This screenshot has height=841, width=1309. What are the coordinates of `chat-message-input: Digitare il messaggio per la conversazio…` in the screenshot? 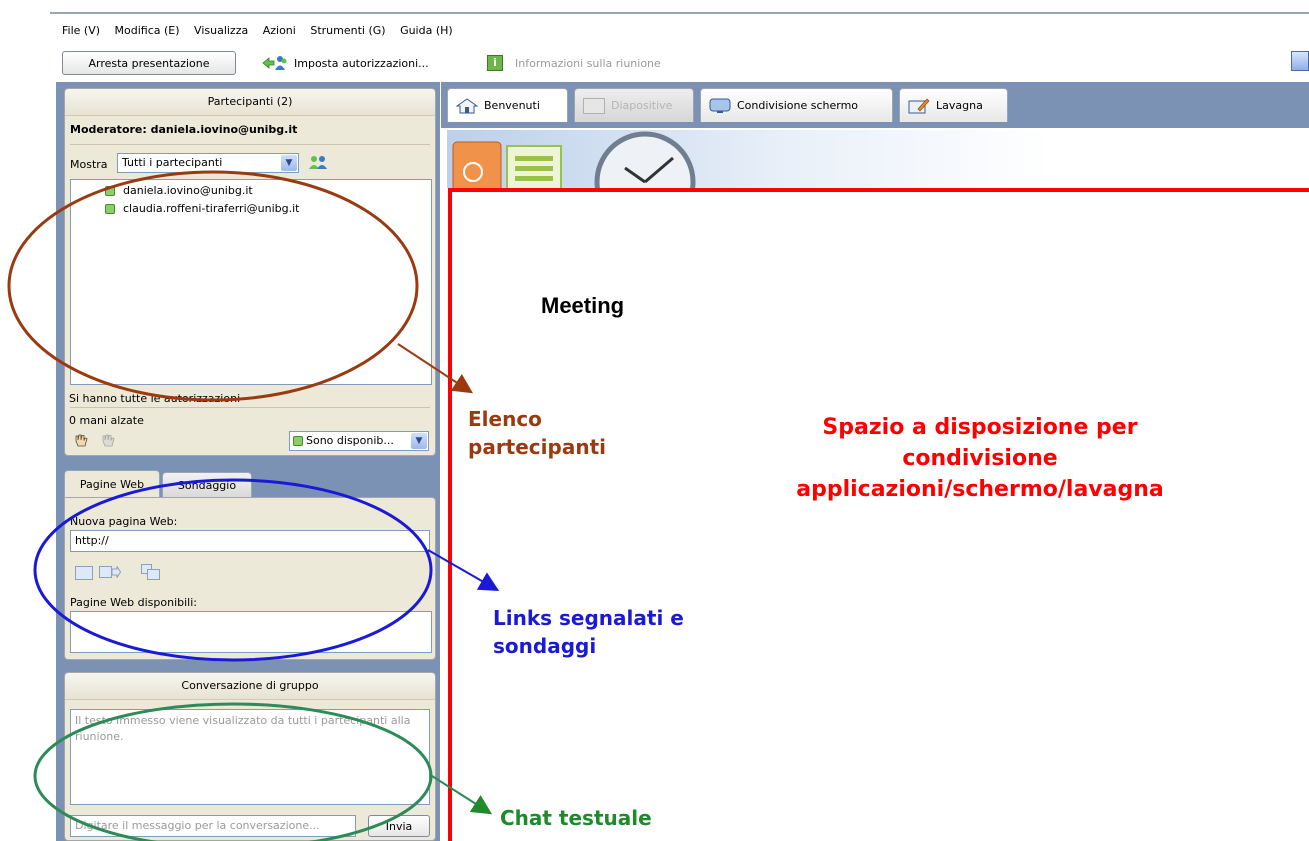 It's located at (213, 826).